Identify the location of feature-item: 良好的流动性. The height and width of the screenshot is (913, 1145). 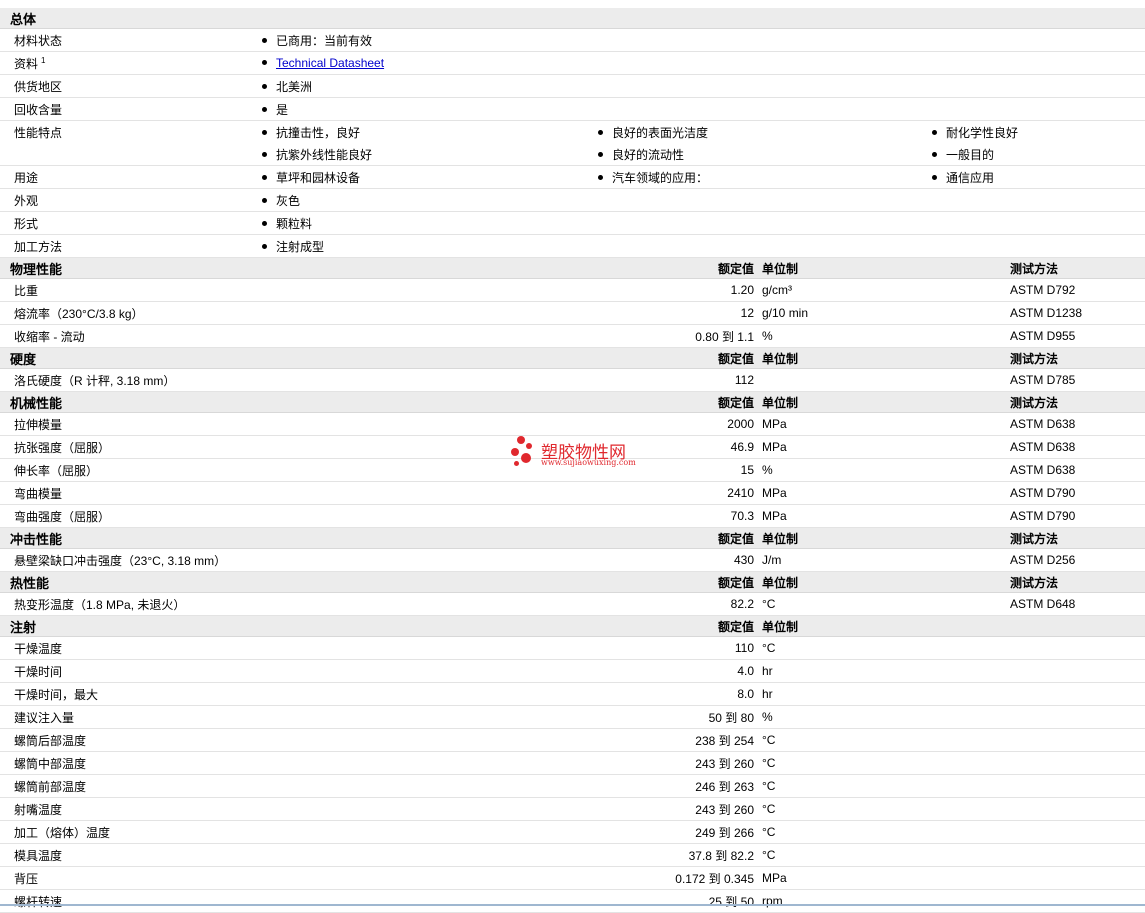
(648, 154).